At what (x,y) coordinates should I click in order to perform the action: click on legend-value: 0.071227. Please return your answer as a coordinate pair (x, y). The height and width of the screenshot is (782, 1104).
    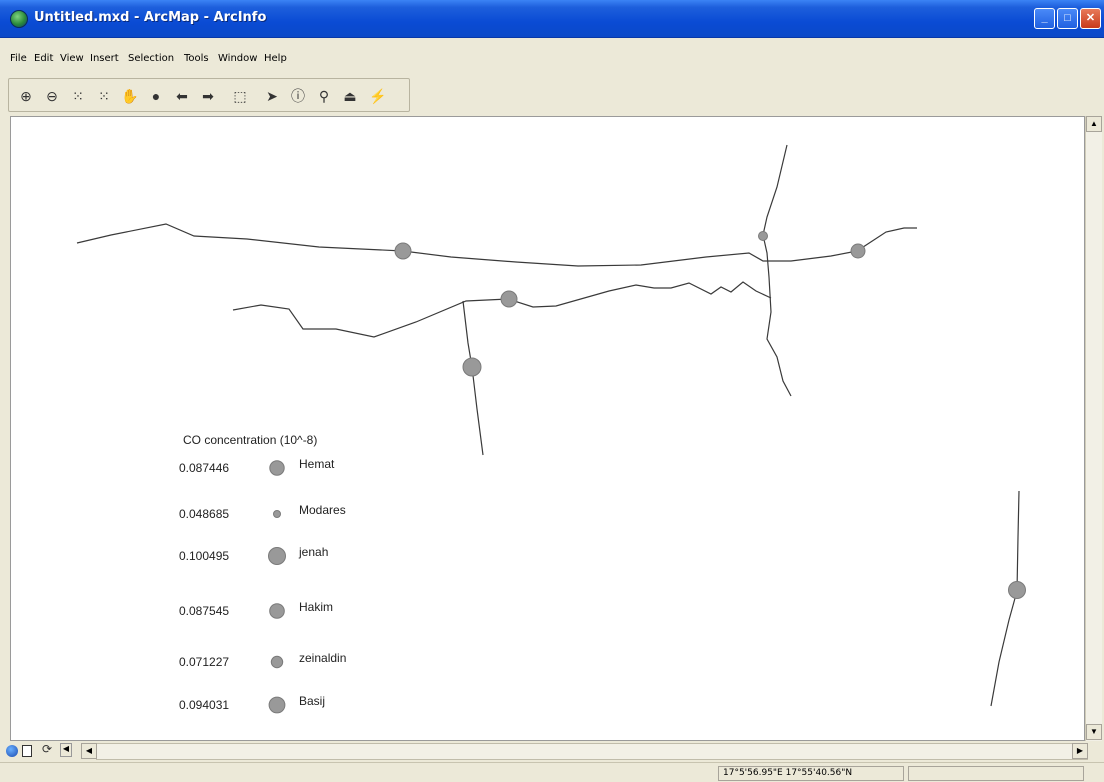
    Looking at the image, I should click on (204, 662).